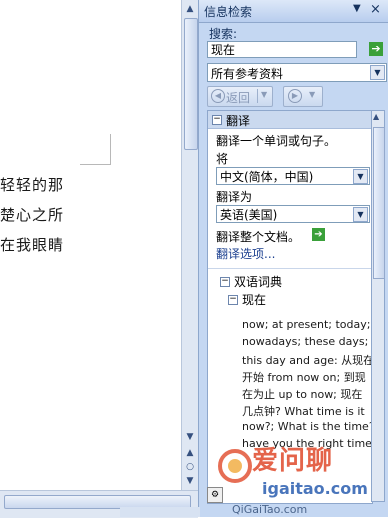  Describe the element at coordinates (293, 11) in the screenshot. I see `pane-title-bar: 信息检索 ▼ ×` at that location.